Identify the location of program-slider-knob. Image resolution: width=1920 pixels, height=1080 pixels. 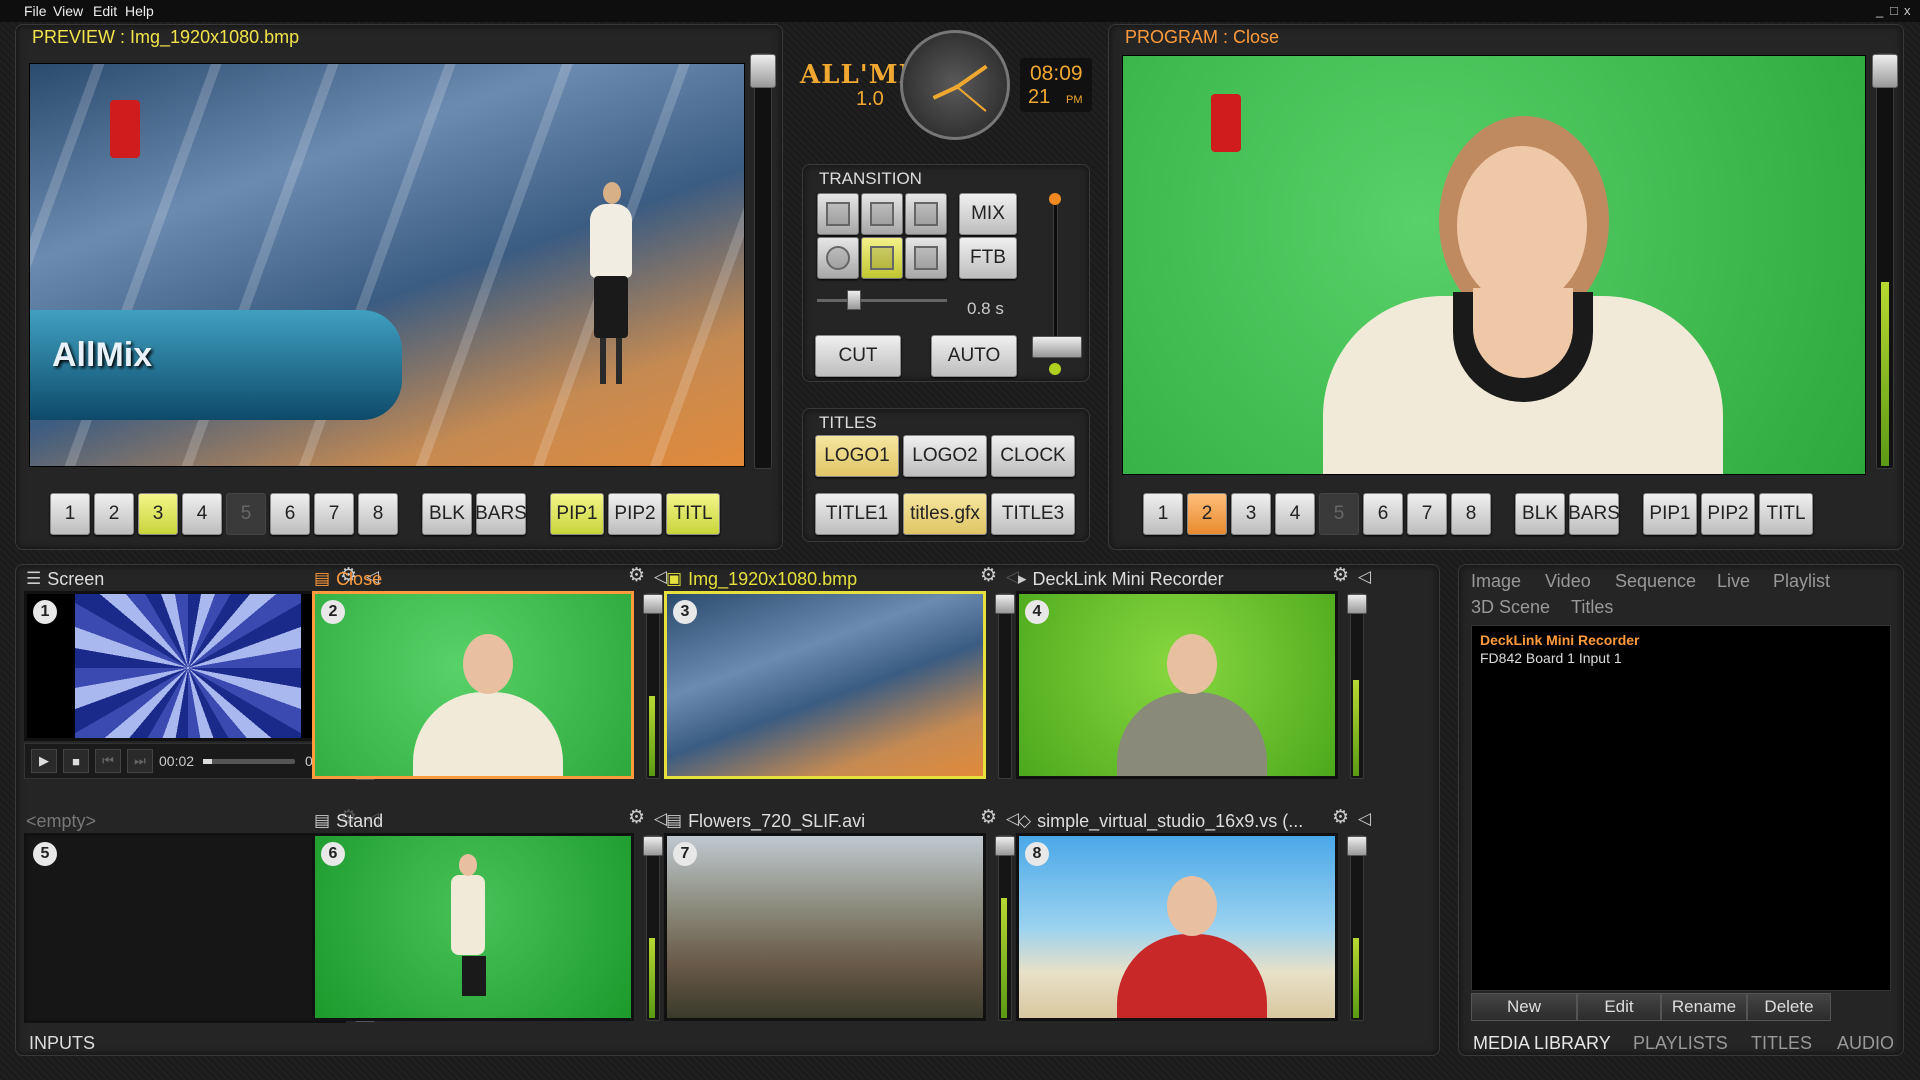
(1885, 71).